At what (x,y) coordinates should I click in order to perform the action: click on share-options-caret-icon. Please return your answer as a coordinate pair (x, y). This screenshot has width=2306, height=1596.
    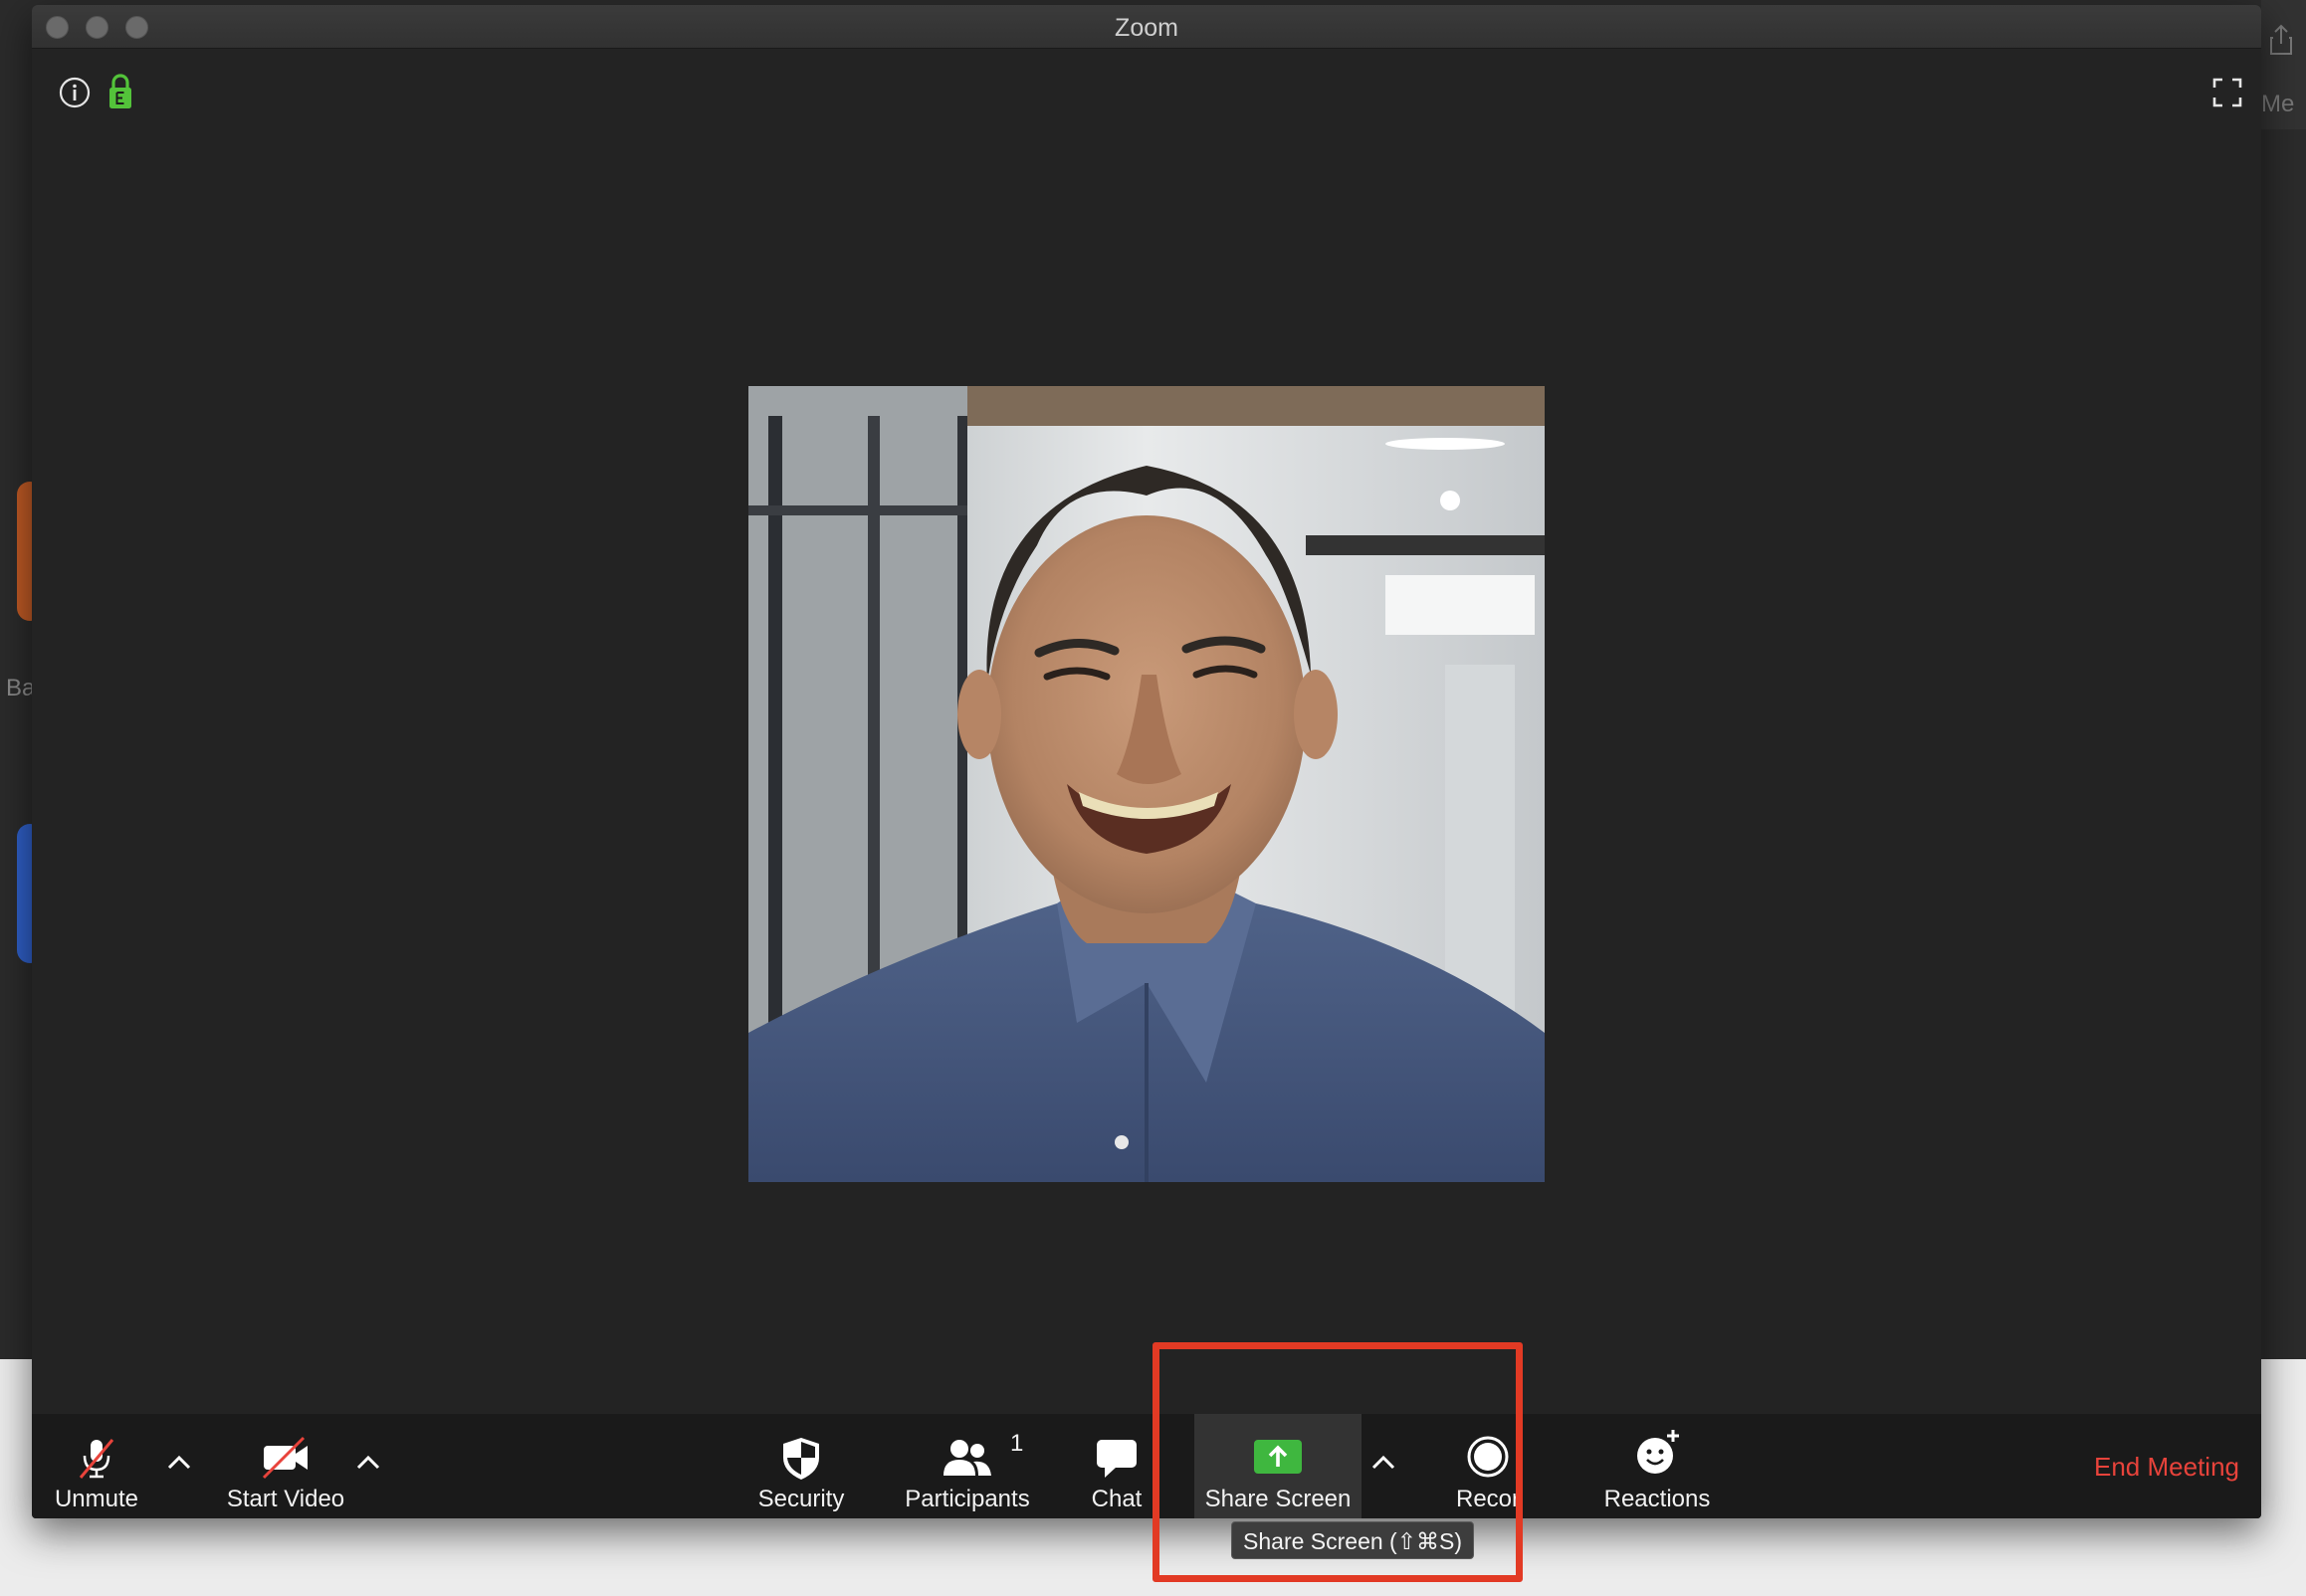
    Looking at the image, I should click on (1383, 1463).